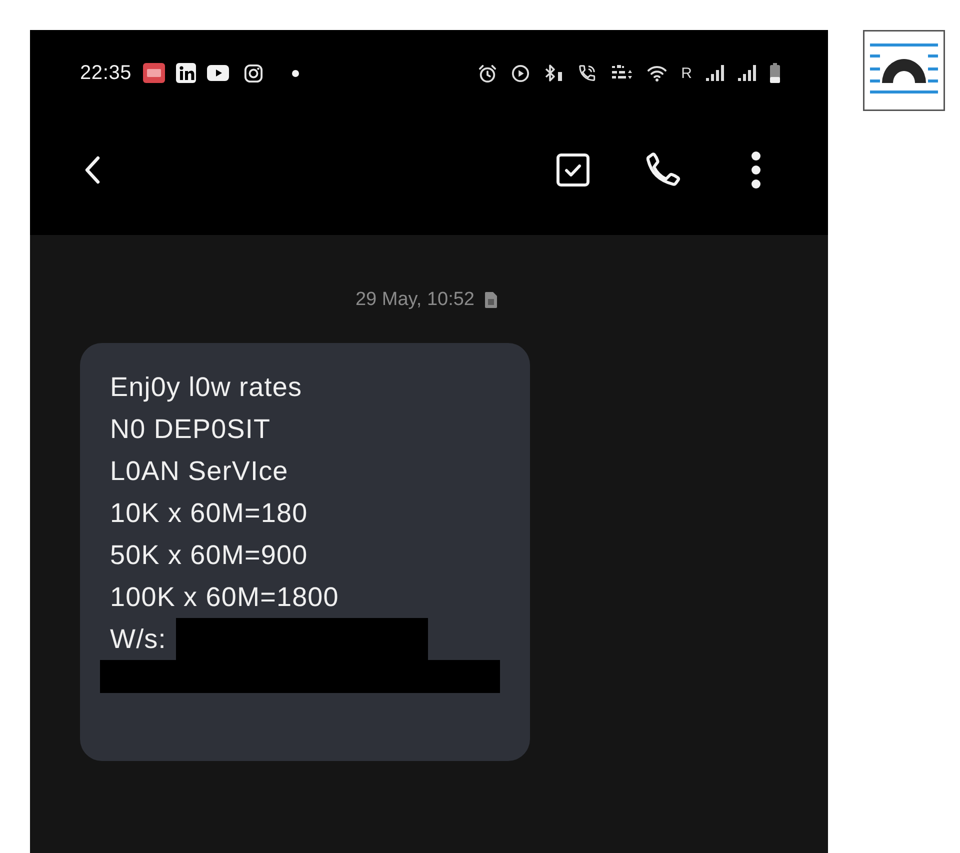 This screenshot has width=960, height=853. Describe the element at coordinates (488, 73) in the screenshot. I see `alarm-icon` at that location.